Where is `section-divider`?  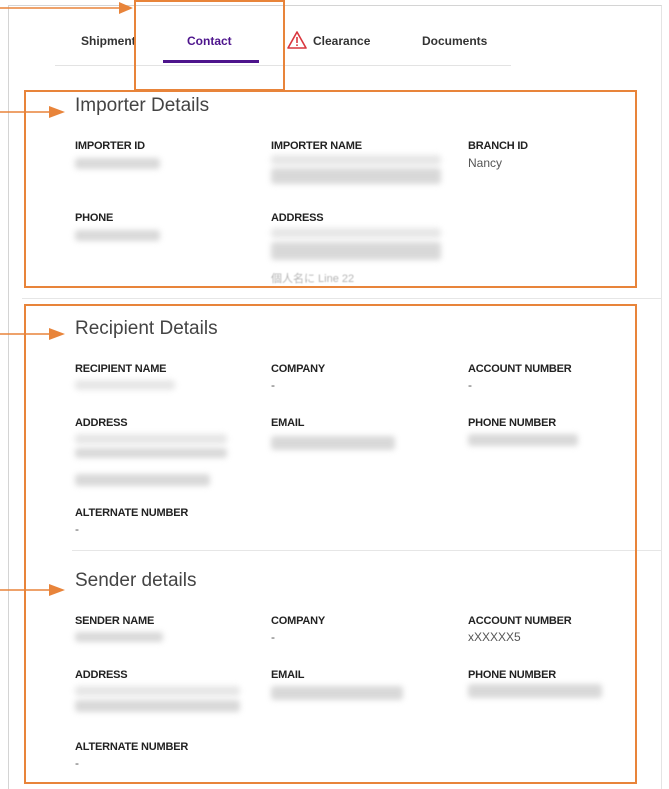
section-divider is located at coordinates (342, 298).